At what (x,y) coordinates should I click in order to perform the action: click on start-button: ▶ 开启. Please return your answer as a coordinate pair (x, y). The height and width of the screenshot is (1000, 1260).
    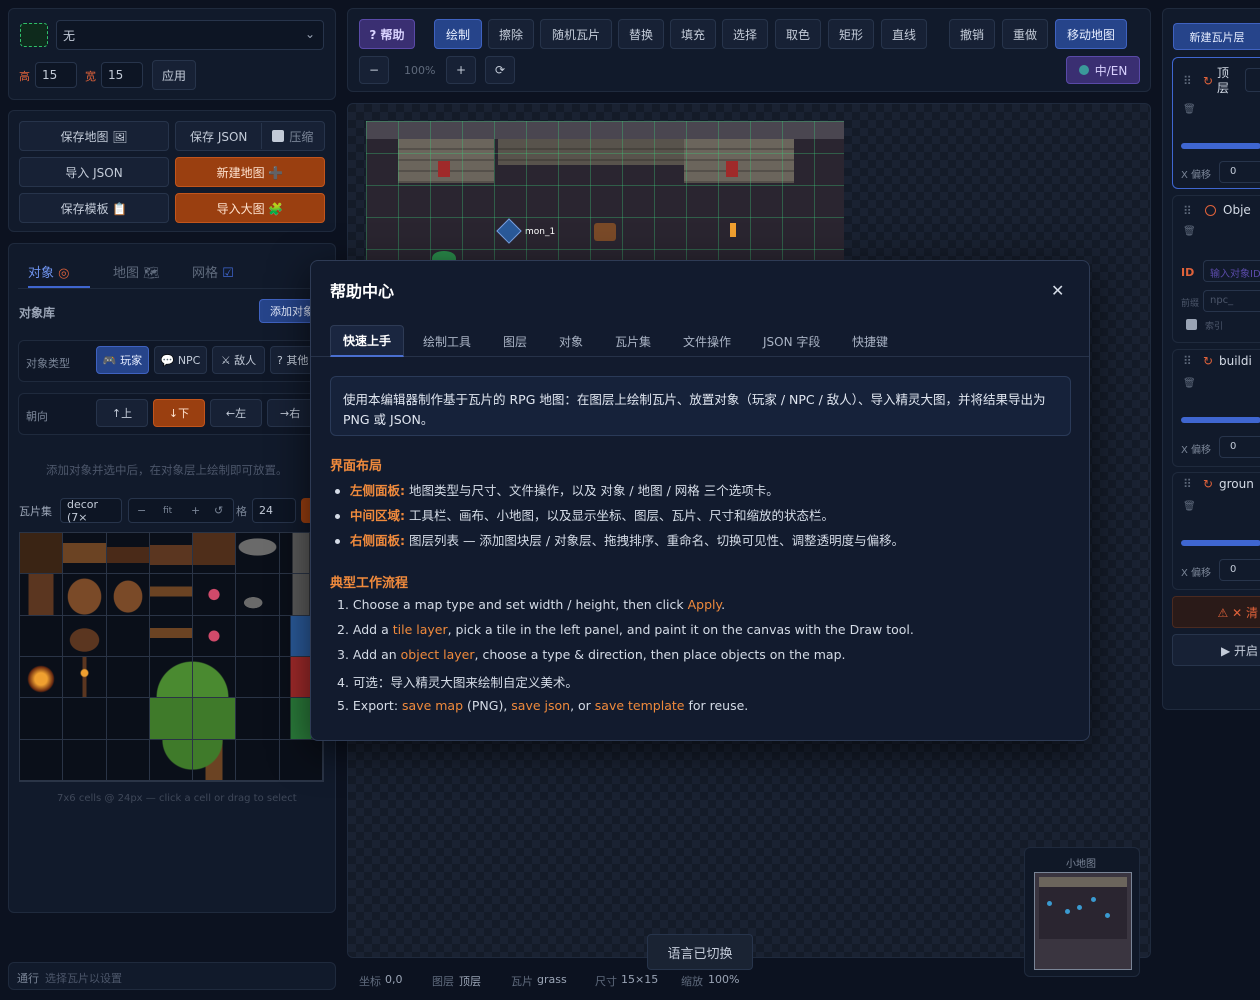
    Looking at the image, I should click on (1216, 650).